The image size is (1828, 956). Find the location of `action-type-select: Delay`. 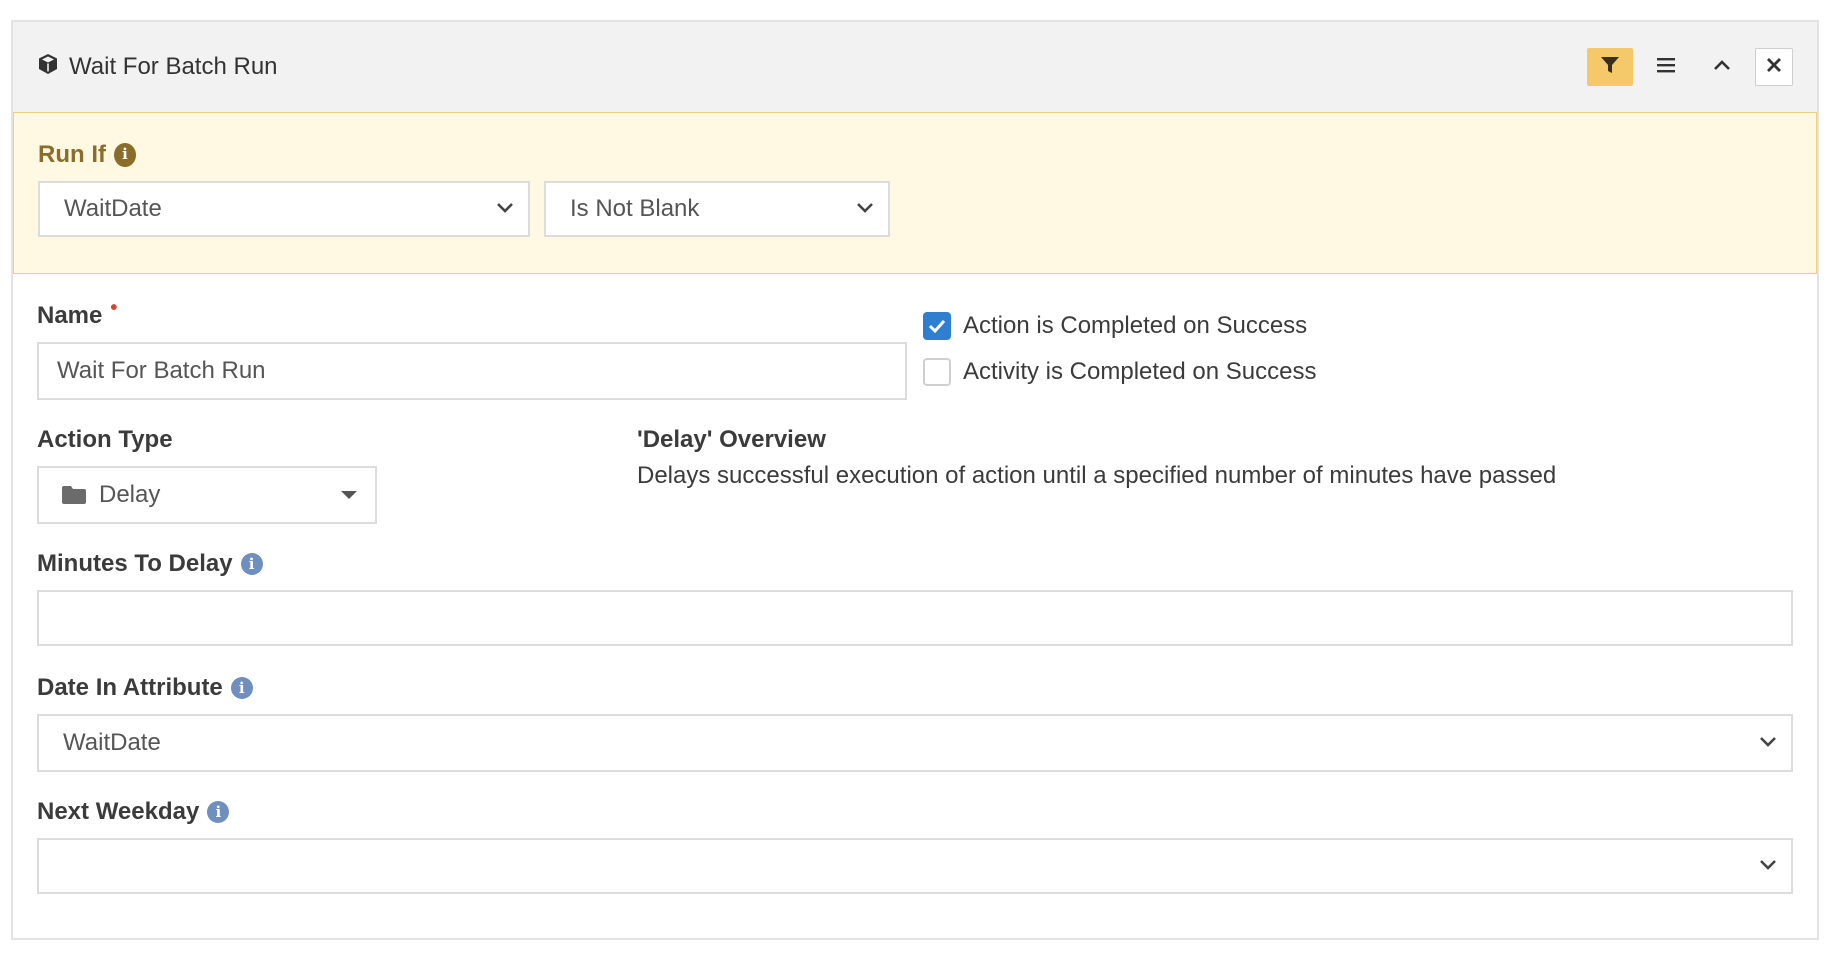

action-type-select: Delay is located at coordinates (207, 495).